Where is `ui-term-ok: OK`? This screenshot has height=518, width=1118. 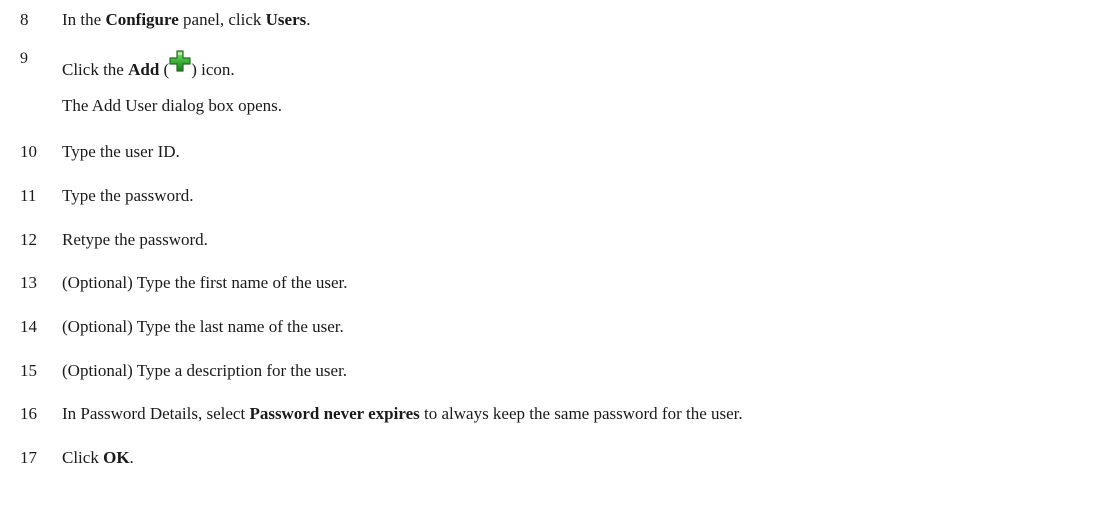 ui-term-ok: OK is located at coordinates (116, 457).